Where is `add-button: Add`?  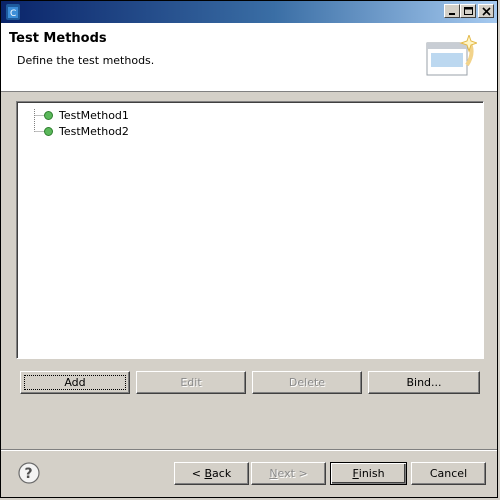
add-button: Add is located at coordinates (75, 382).